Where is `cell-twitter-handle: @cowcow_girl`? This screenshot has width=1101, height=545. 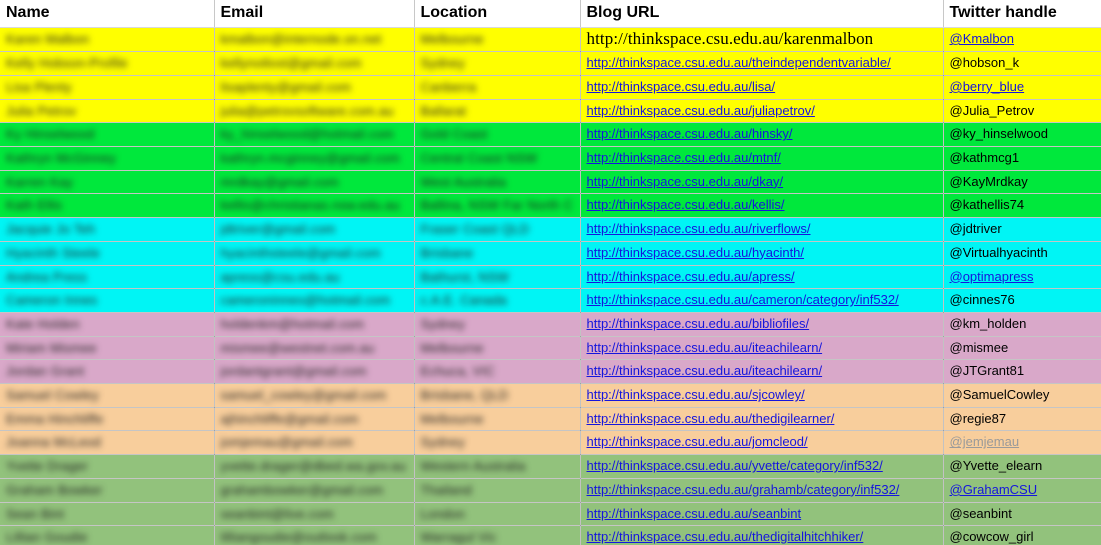
cell-twitter-handle: @cowcow_girl is located at coordinates (1022, 535).